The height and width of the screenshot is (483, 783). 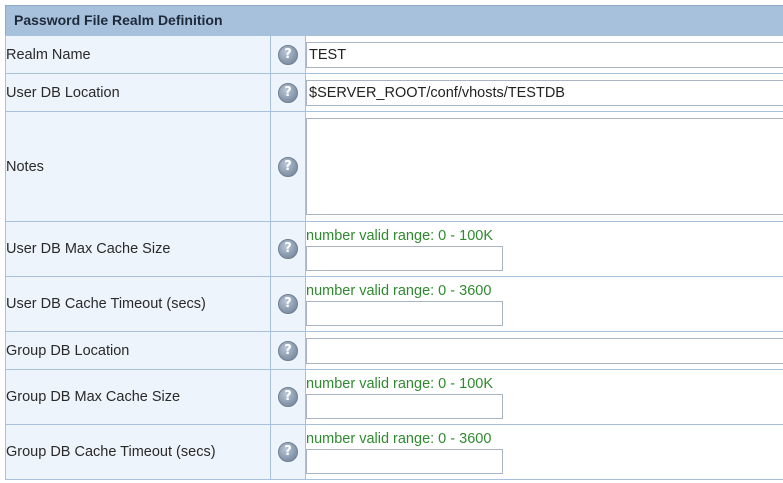 What do you see at coordinates (138, 397) in the screenshot?
I see `field-label: Group DB Max Cache Size` at bounding box center [138, 397].